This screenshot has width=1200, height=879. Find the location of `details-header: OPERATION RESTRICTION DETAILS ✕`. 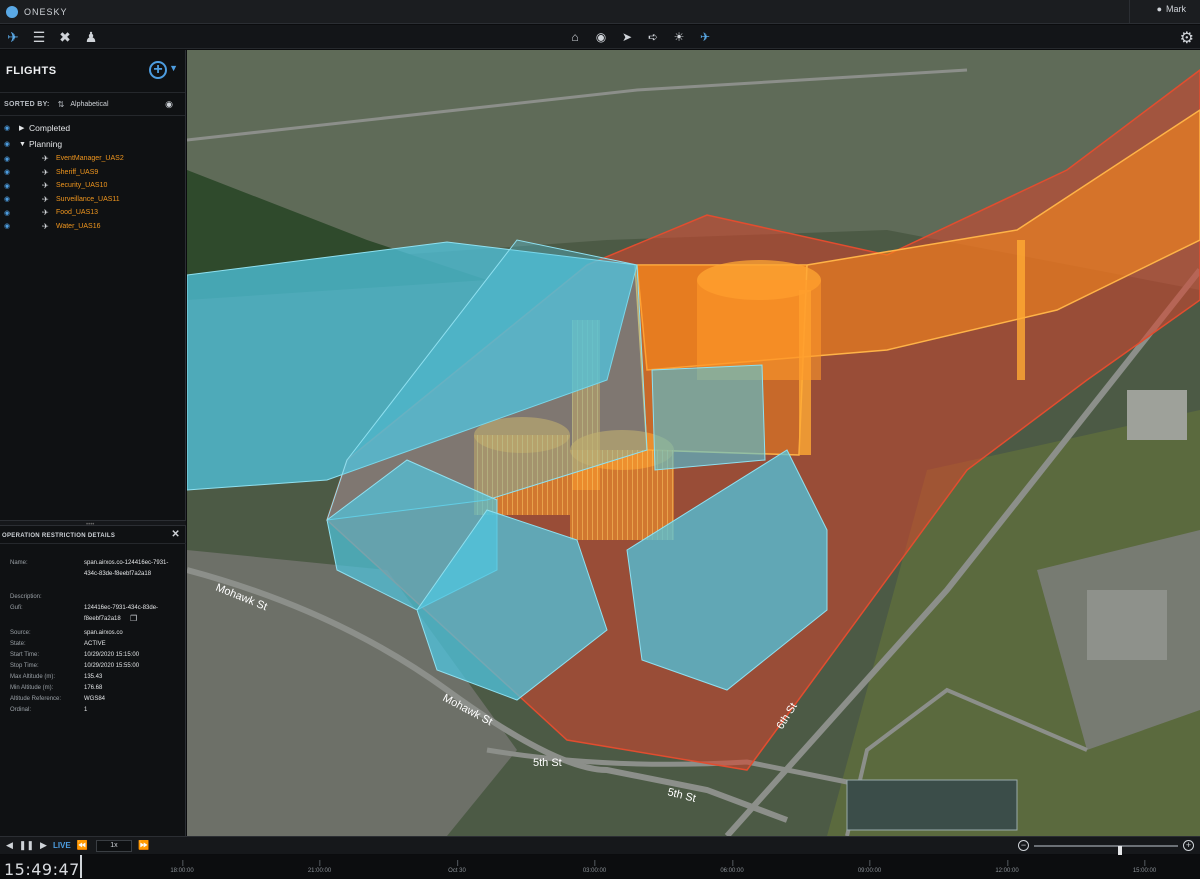

details-header: OPERATION RESTRICTION DETAILS ✕ is located at coordinates (93, 536).